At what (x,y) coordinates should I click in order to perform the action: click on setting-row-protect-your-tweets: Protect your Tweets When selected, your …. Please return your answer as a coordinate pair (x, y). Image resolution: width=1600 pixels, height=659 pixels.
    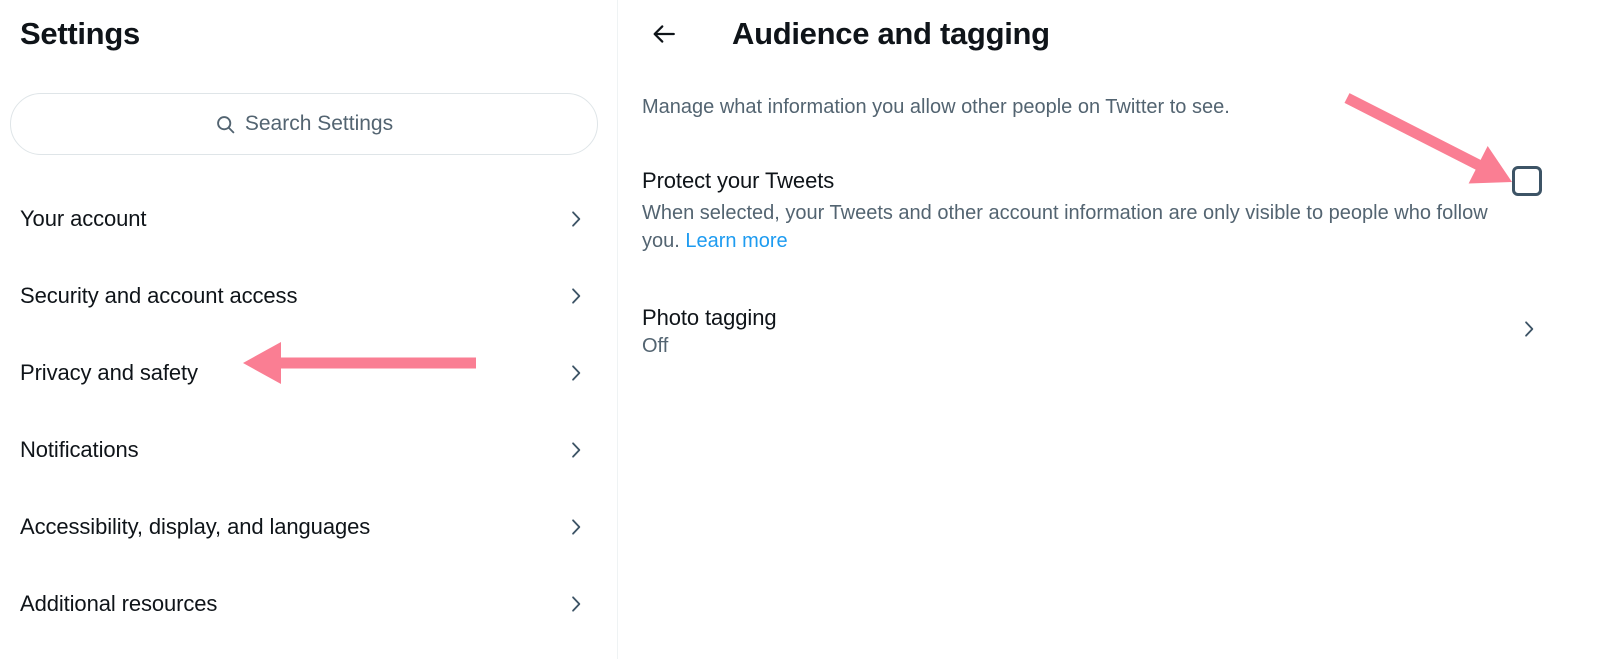
    Looking at the image, I should click on (1109, 213).